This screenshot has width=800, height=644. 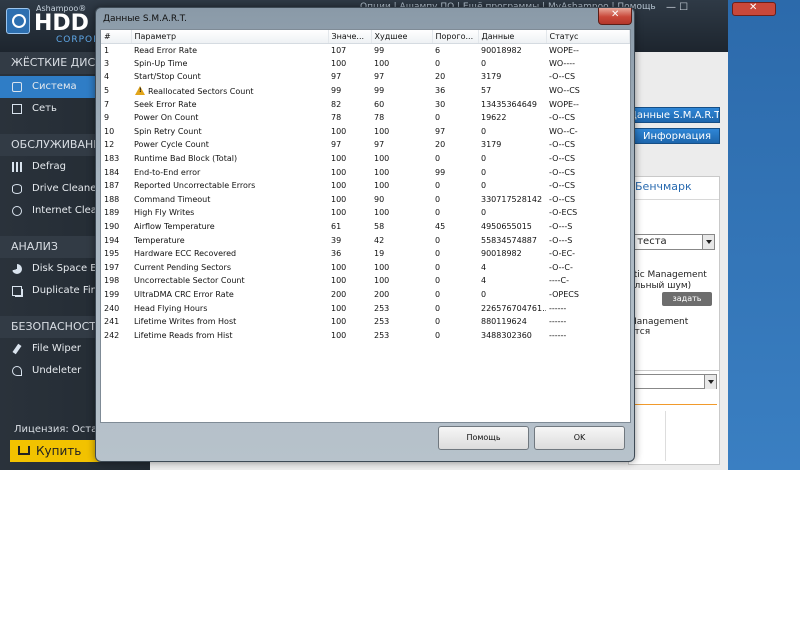 I want to click on cell-data-text: 4, so click(x=484, y=281).